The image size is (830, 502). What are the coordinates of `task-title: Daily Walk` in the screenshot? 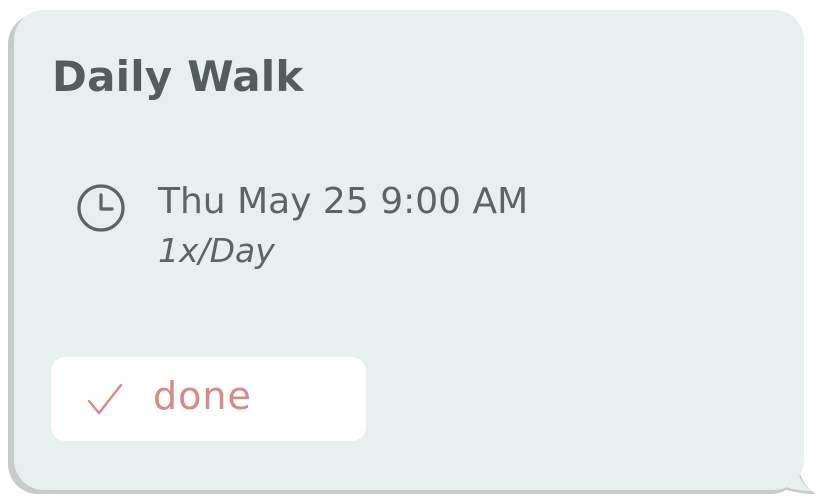 It's located at (178, 76).